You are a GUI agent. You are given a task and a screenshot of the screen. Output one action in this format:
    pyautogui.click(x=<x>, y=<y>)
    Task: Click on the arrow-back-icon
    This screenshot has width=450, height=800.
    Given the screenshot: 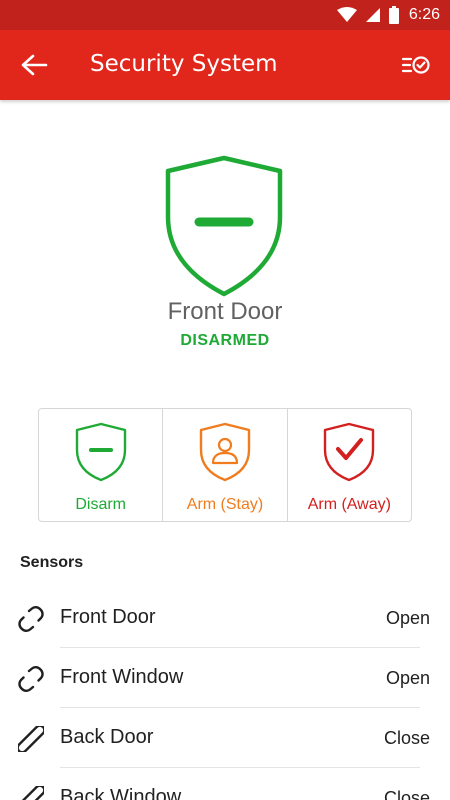 What is the action you would take?
    pyautogui.click(x=34, y=65)
    